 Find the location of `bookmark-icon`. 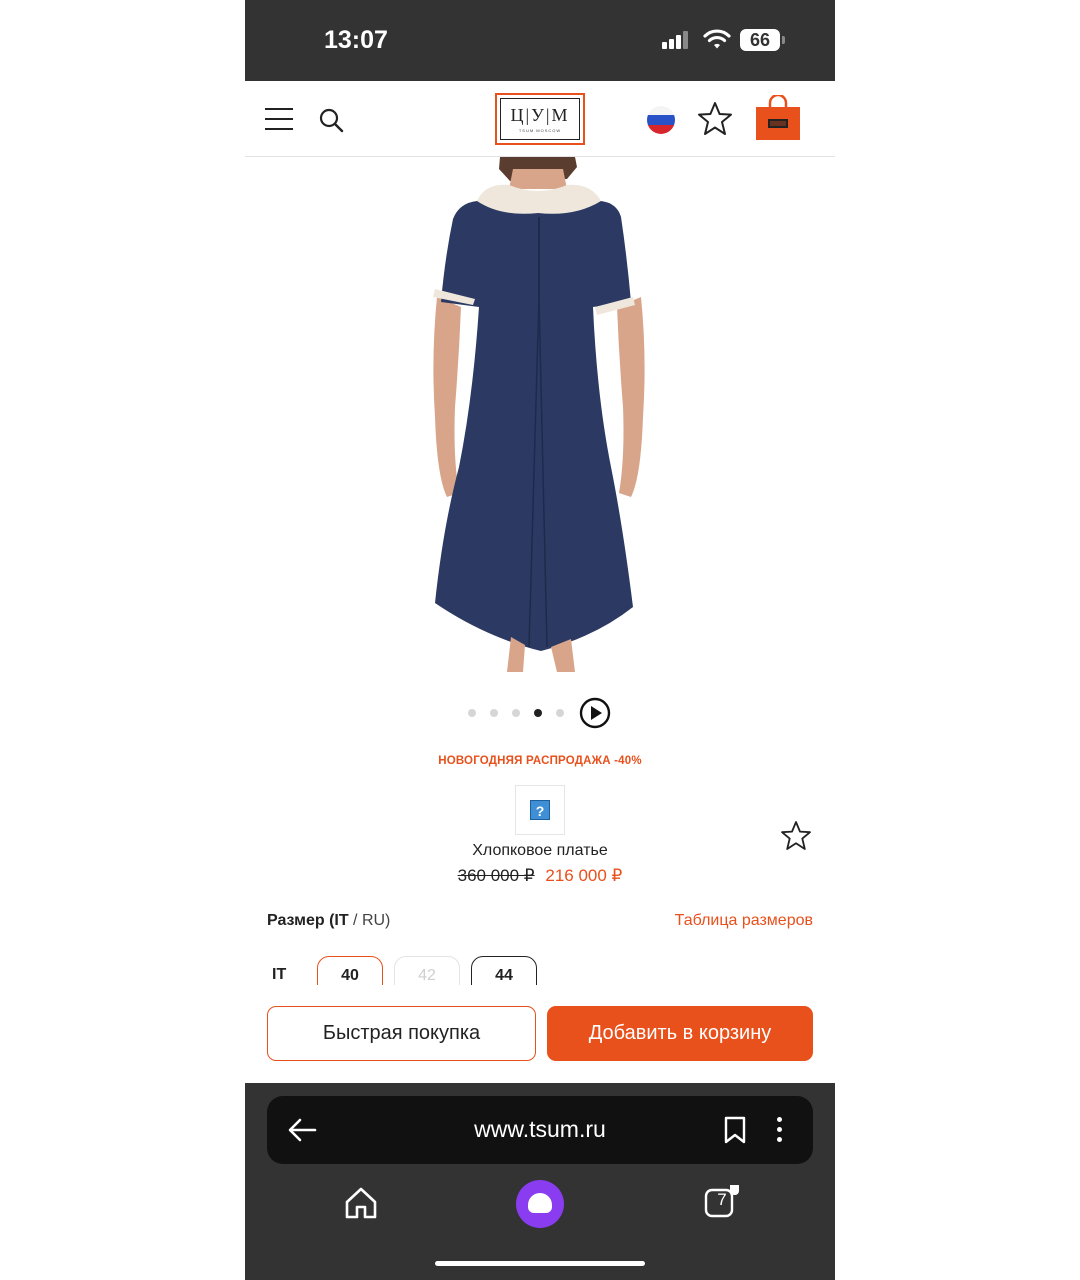

bookmark-icon is located at coordinates (735, 1130).